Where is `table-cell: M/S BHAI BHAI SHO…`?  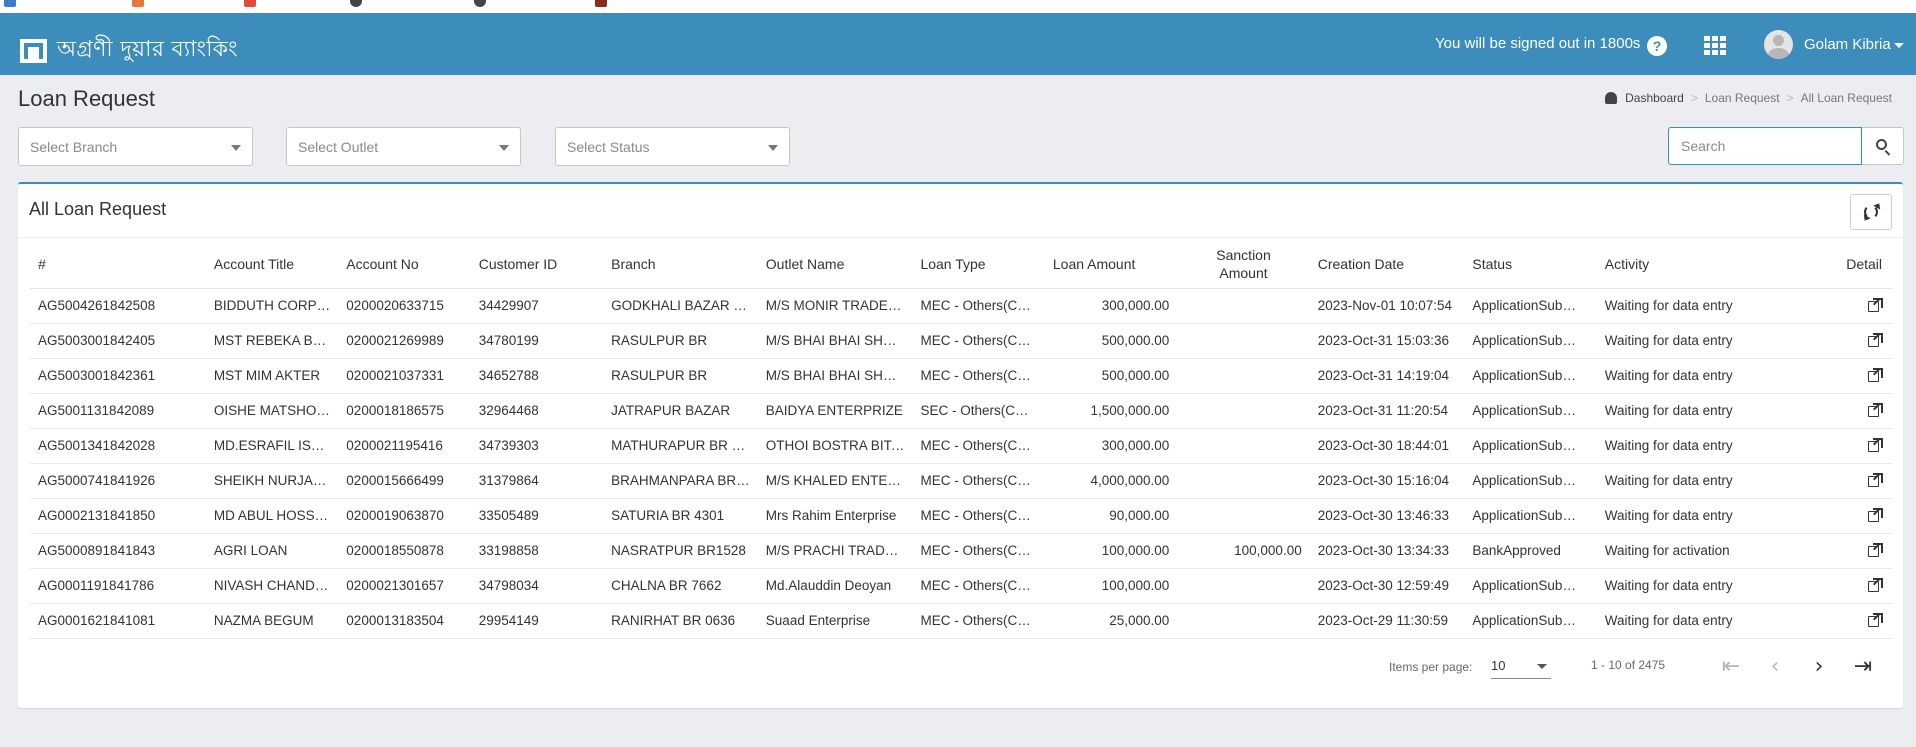 table-cell: M/S BHAI BHAI SHO… is located at coordinates (835, 341).